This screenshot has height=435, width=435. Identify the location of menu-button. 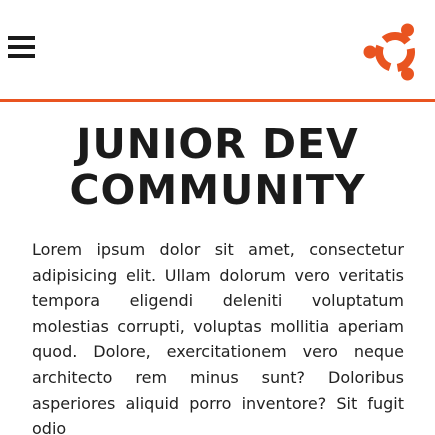
(22, 46).